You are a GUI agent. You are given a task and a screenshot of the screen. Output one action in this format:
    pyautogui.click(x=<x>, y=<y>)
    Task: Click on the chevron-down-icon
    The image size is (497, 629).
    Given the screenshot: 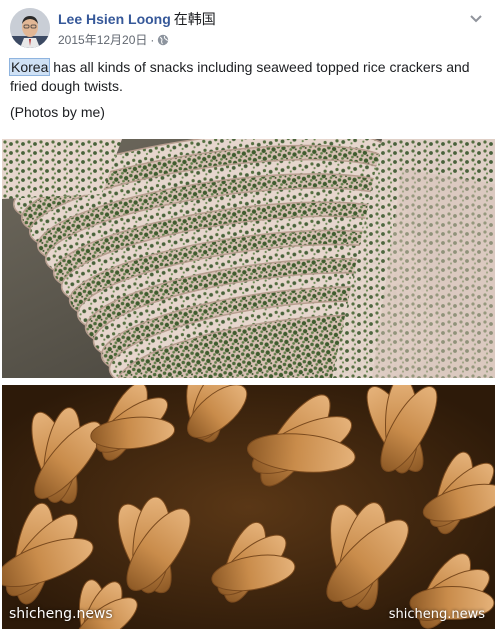 What is the action you would take?
    pyautogui.click(x=476, y=16)
    